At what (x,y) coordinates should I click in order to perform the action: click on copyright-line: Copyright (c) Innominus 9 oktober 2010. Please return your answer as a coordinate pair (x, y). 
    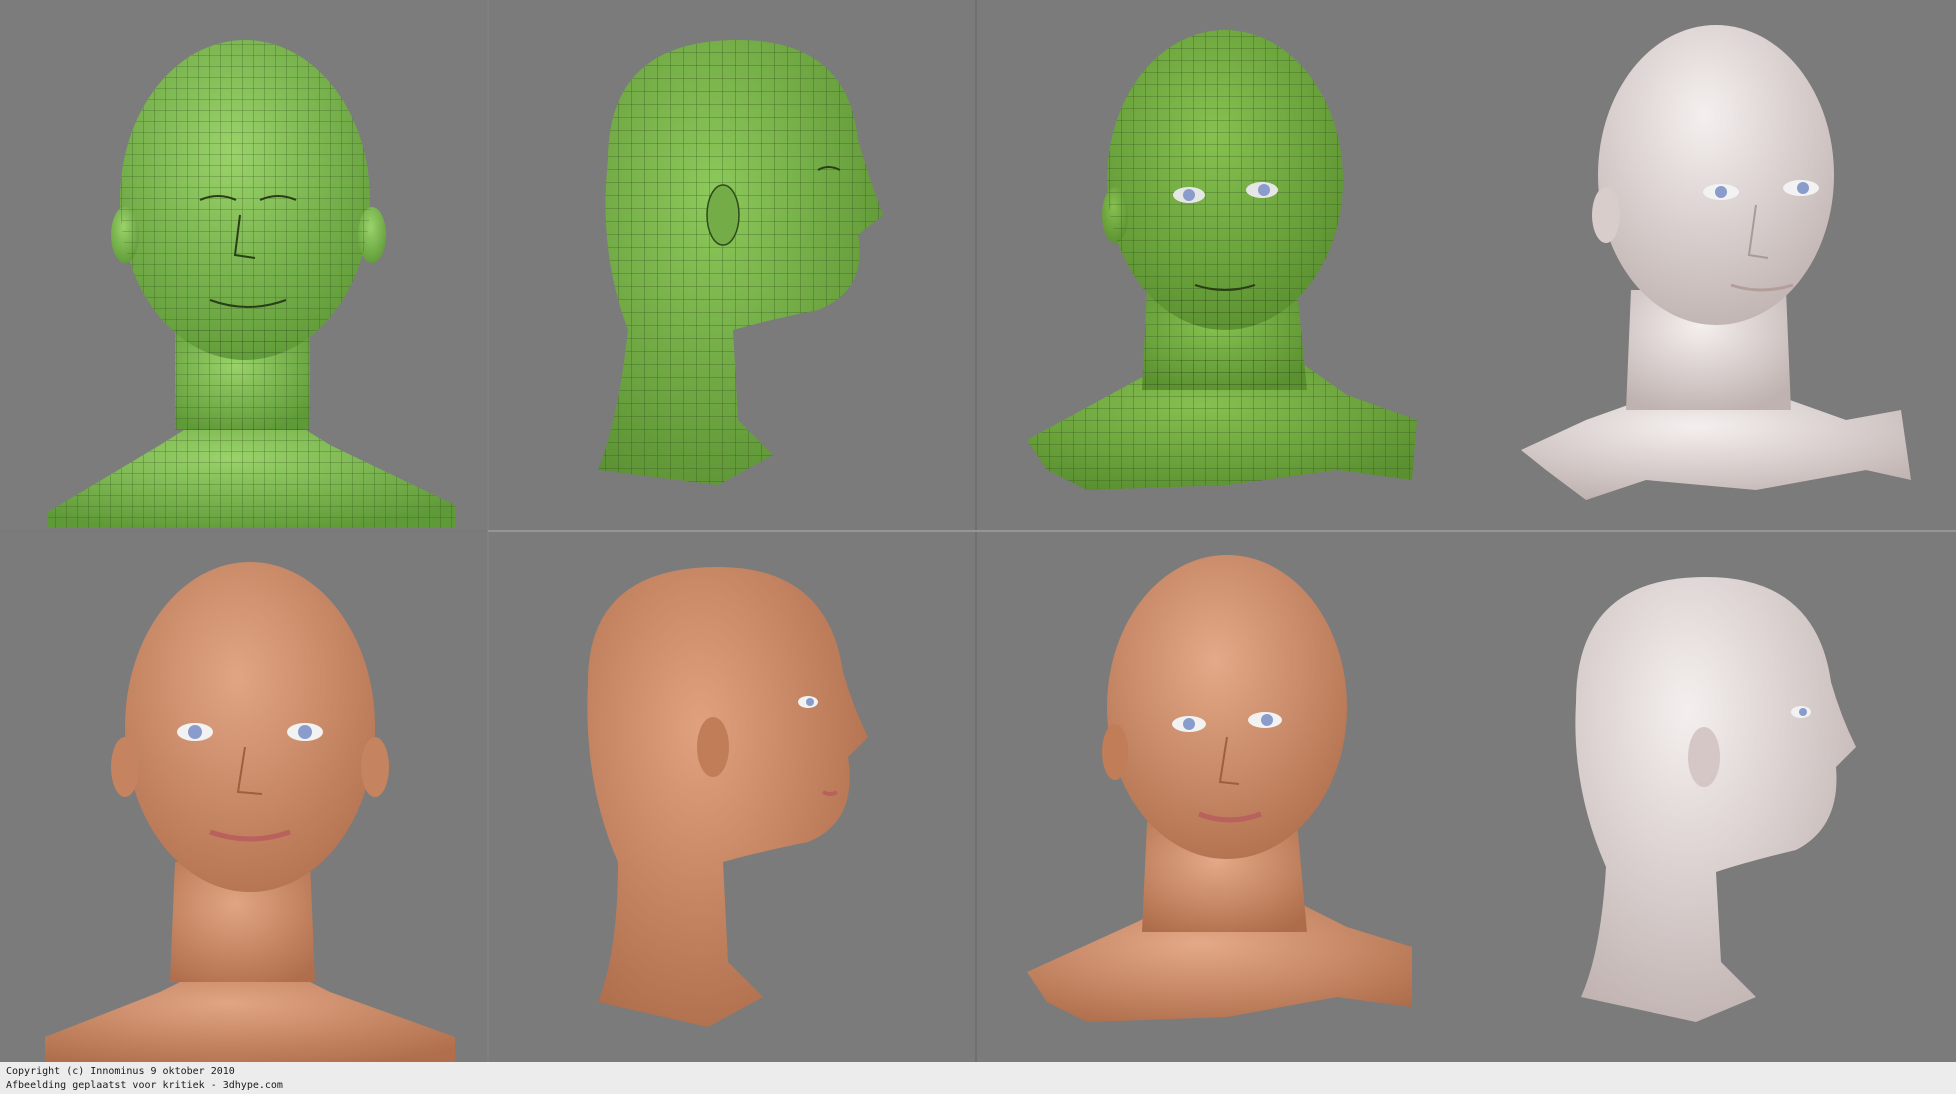
    Looking at the image, I should click on (120, 1071).